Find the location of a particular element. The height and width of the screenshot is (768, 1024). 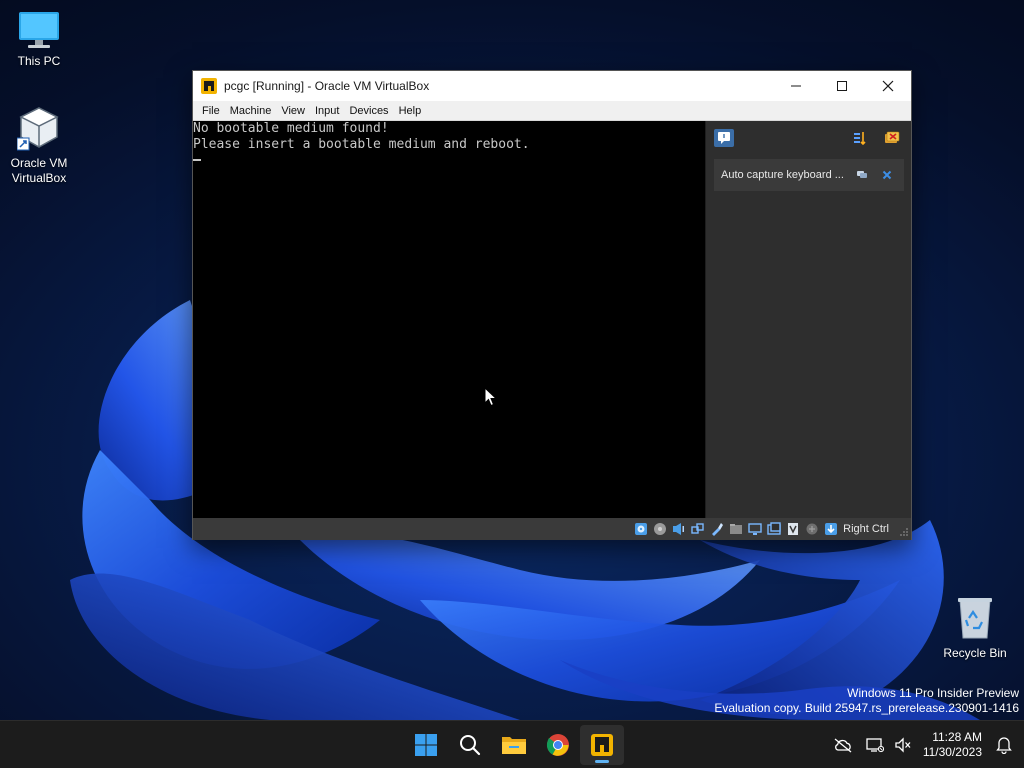

window-title: pcgc [Running] - Oracle VM VirtualBox is located at coordinates (327, 86).